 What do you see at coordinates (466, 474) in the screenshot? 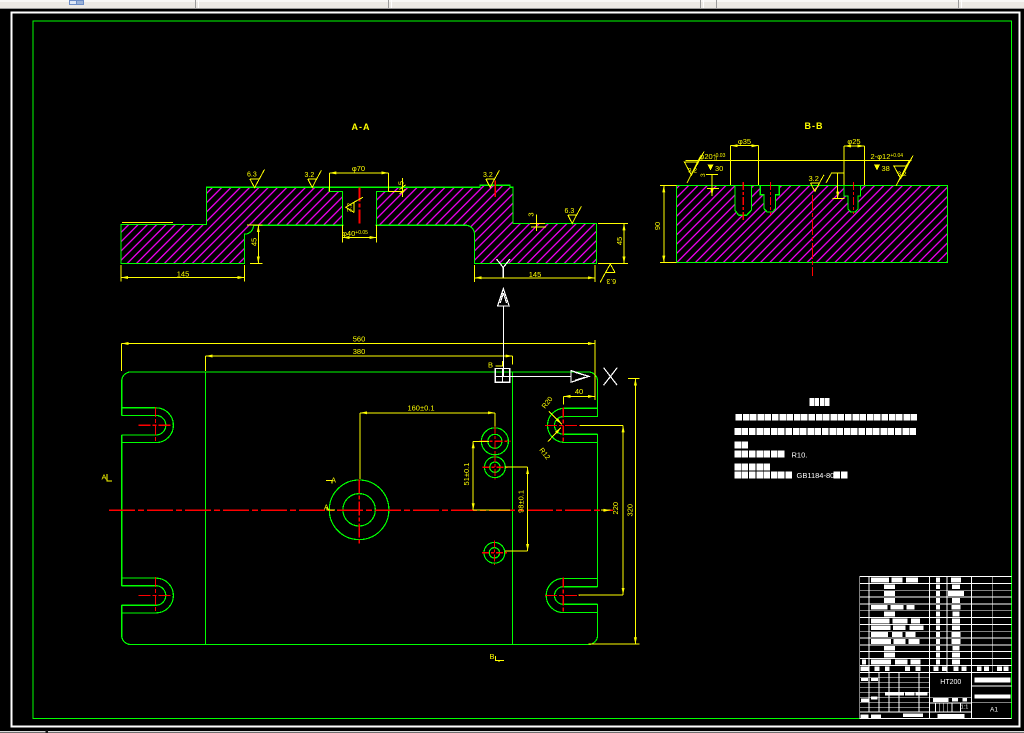
I see `svg-text: 51±0.1` at bounding box center [466, 474].